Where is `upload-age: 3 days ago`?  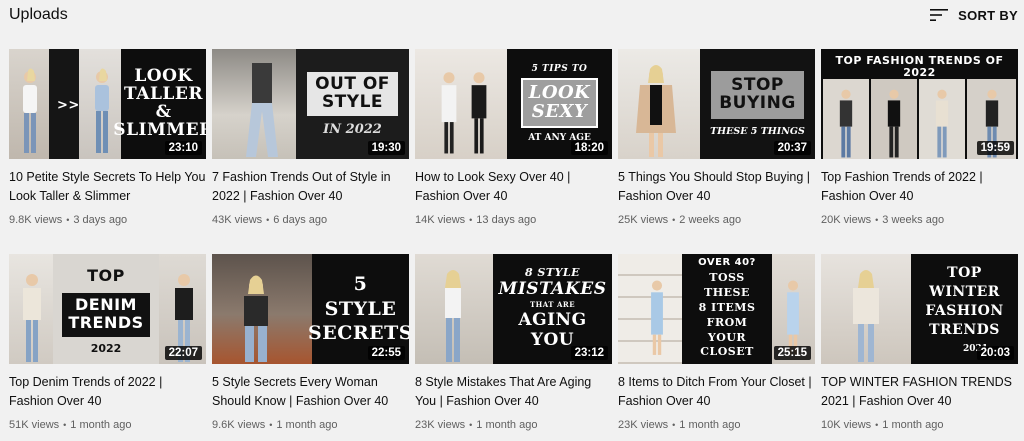 upload-age: 3 days ago is located at coordinates (100, 220).